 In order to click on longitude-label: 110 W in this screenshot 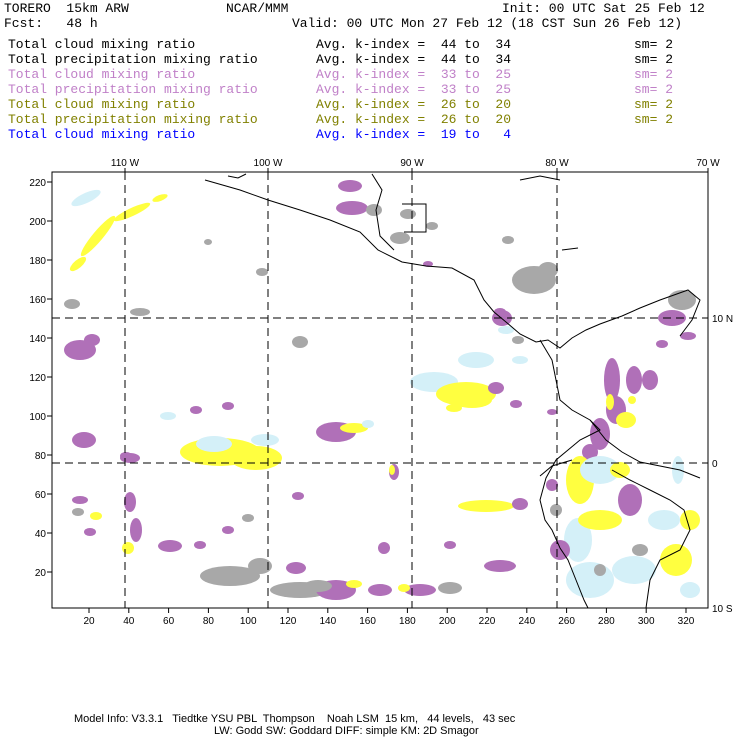, I will do `click(125, 163)`.